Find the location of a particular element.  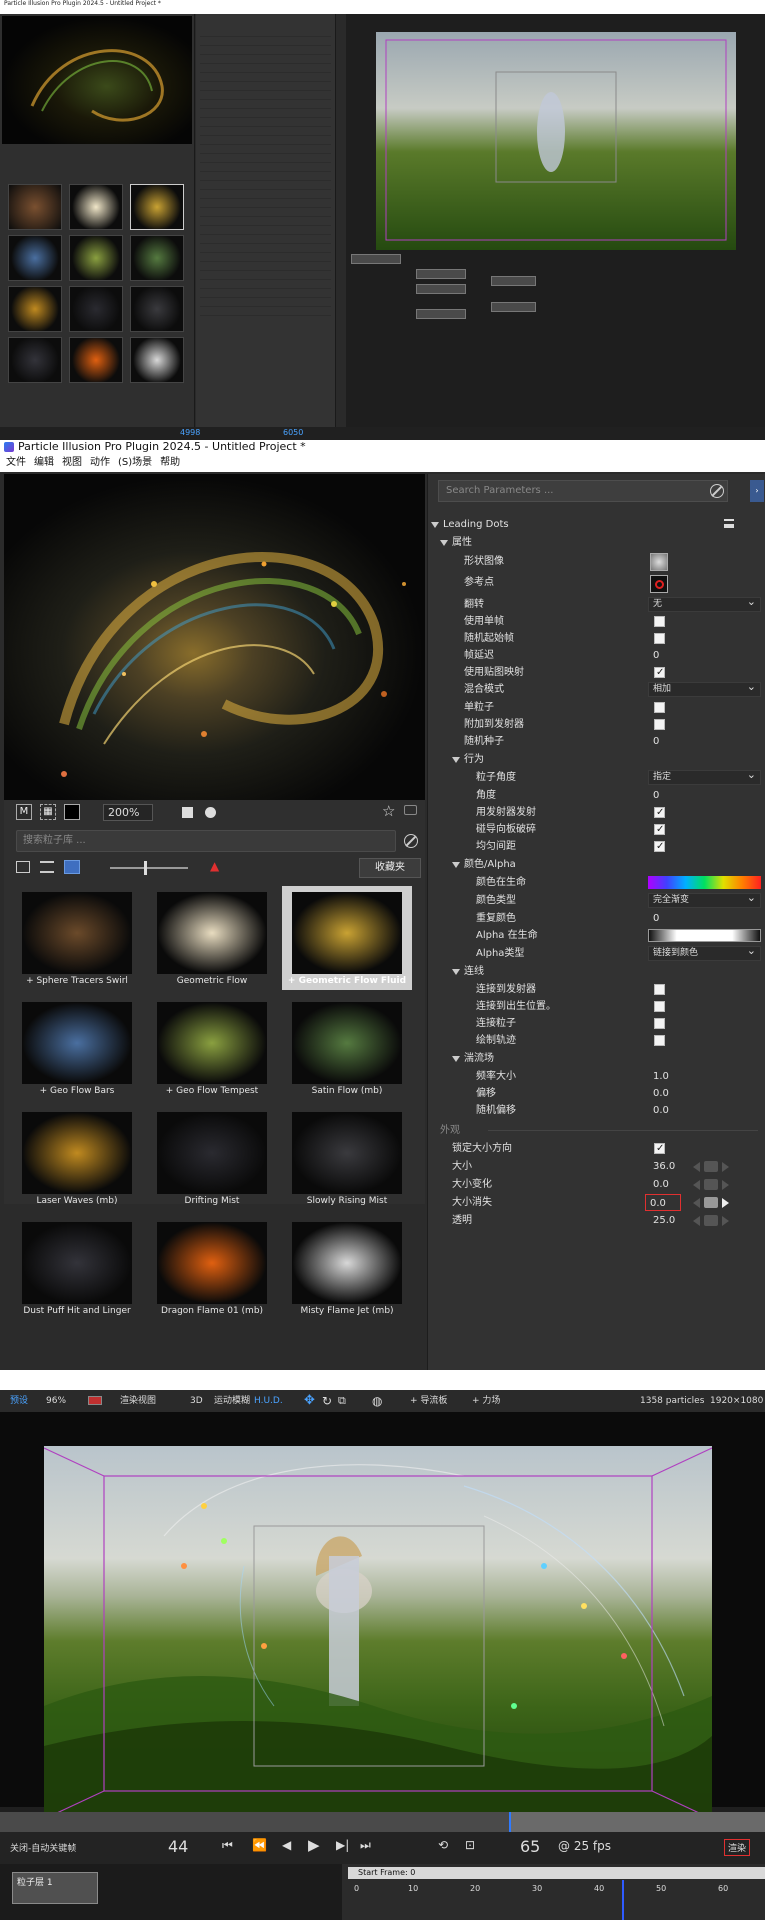

render-view-swatch is located at coordinates (95, 1400).